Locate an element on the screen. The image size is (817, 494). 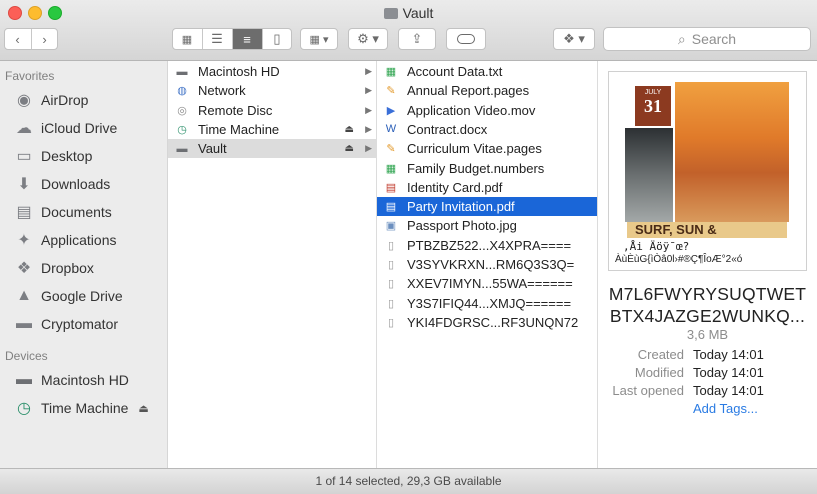
row-label: YKI4FDGRSC...RF3UNQN72 is located at coordinates (493, 322).